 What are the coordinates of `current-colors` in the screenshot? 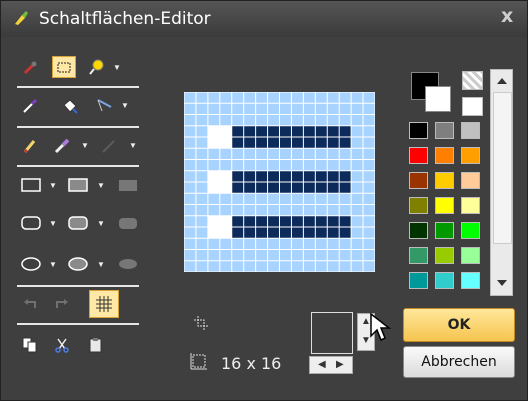 It's located at (431, 92).